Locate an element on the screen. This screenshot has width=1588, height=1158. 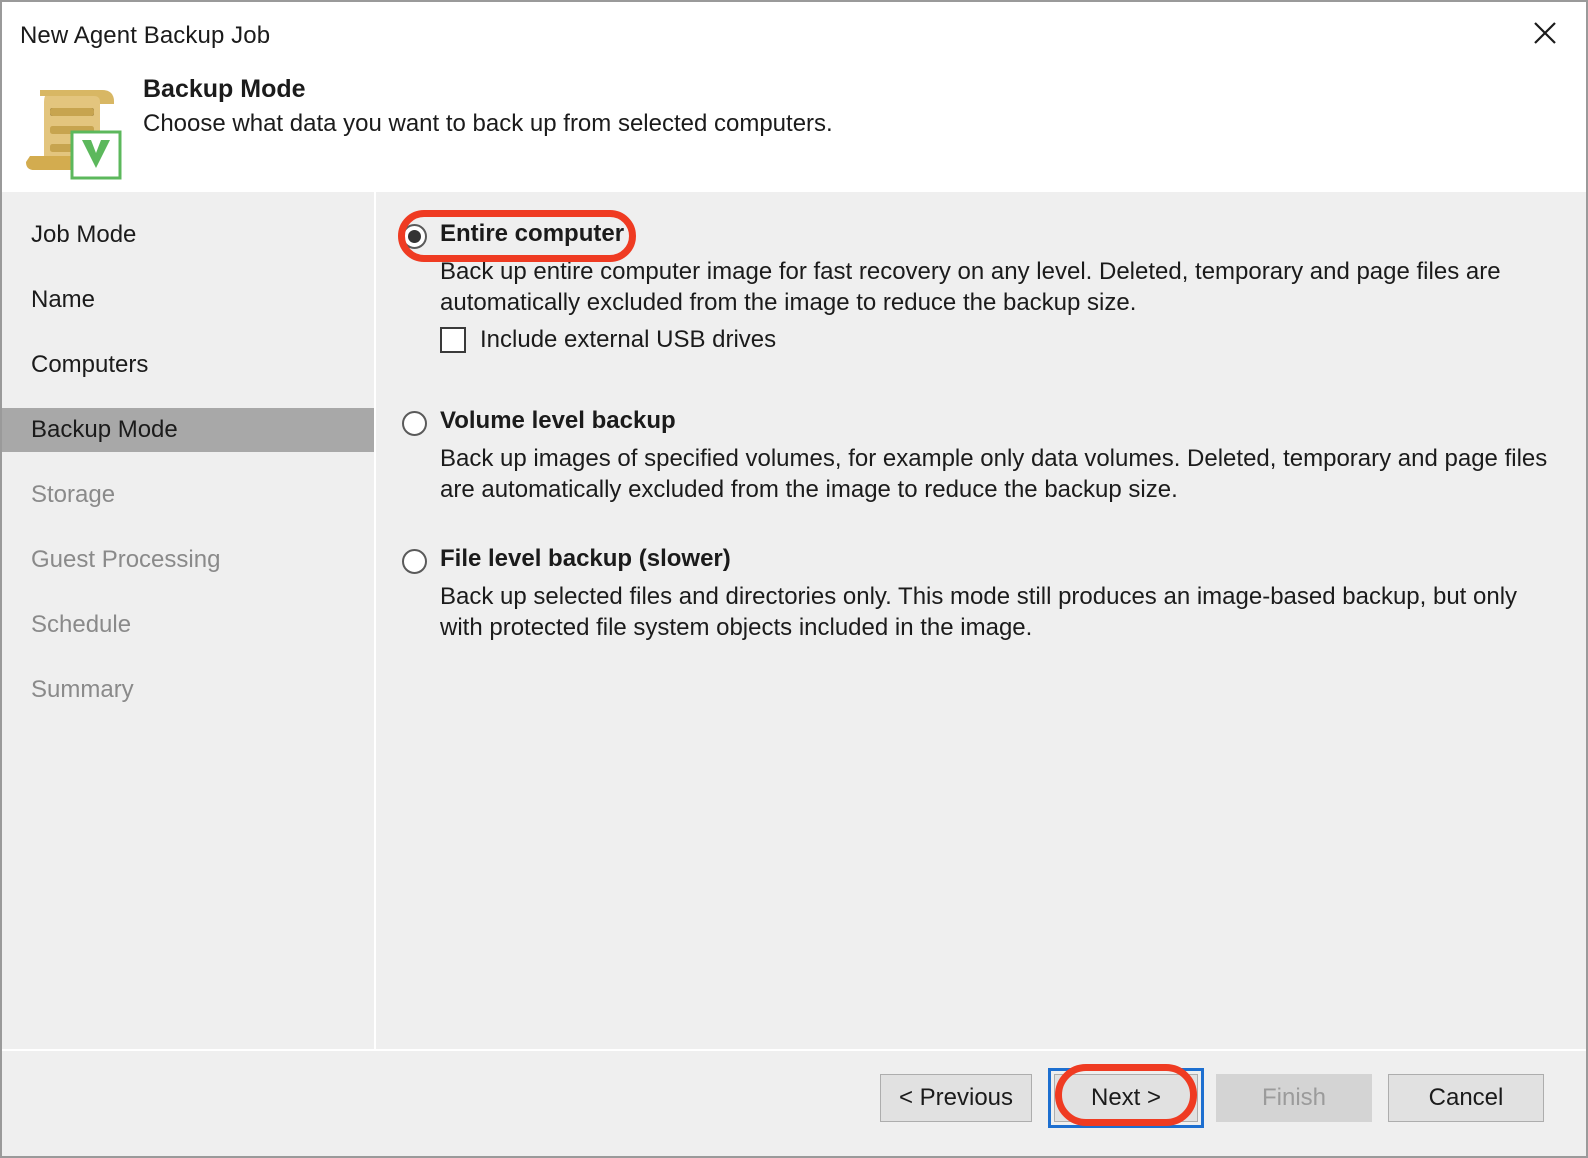
sidebar-item-label: Schedule is located at coordinates (81, 624).